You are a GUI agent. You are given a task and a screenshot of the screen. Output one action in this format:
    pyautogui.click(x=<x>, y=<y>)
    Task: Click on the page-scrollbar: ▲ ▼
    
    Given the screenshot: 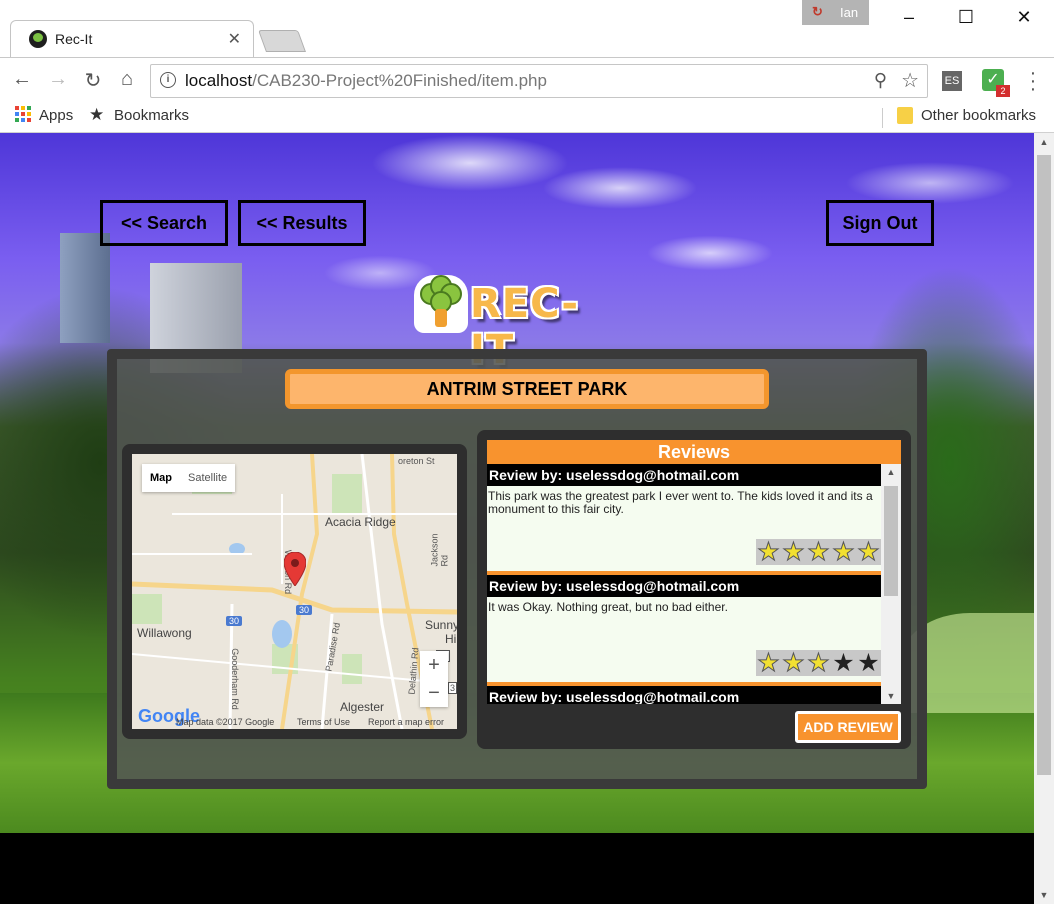 What is the action you would take?
    pyautogui.click(x=1044, y=518)
    